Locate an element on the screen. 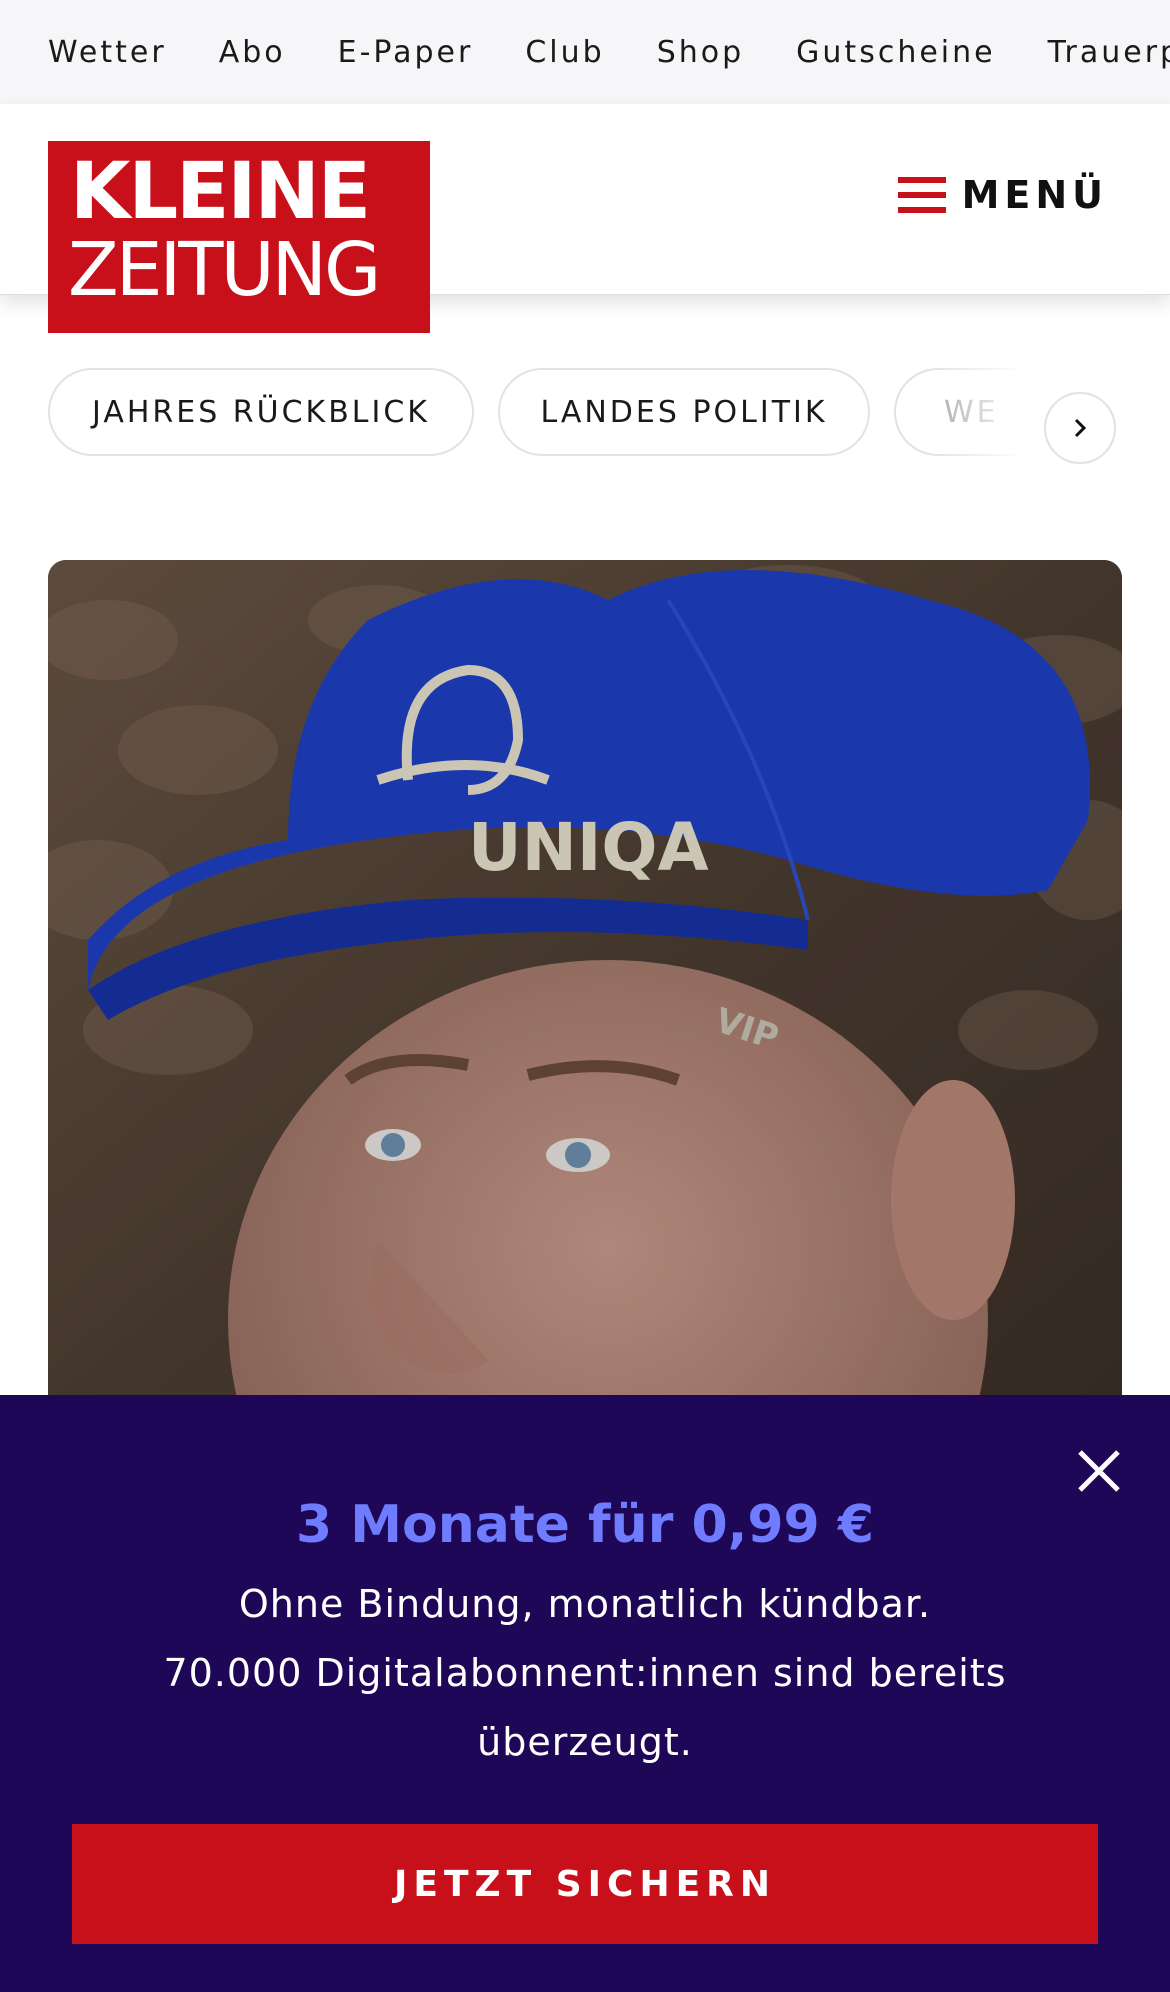 Image resolution: width=1170 pixels, height=1992 pixels. nav-link-wetter: Wetter is located at coordinates (107, 52).